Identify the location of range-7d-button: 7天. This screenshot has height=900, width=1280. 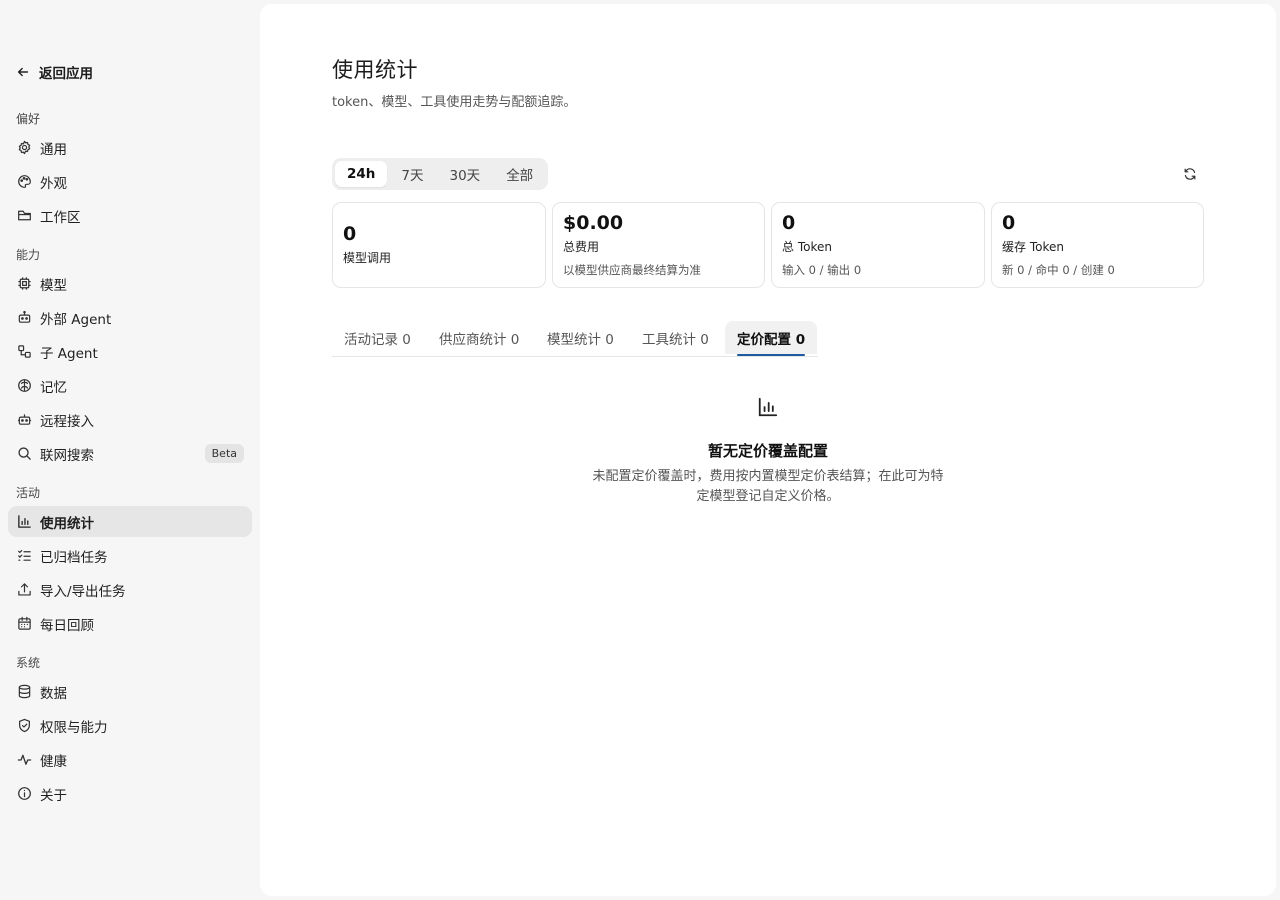
(412, 174).